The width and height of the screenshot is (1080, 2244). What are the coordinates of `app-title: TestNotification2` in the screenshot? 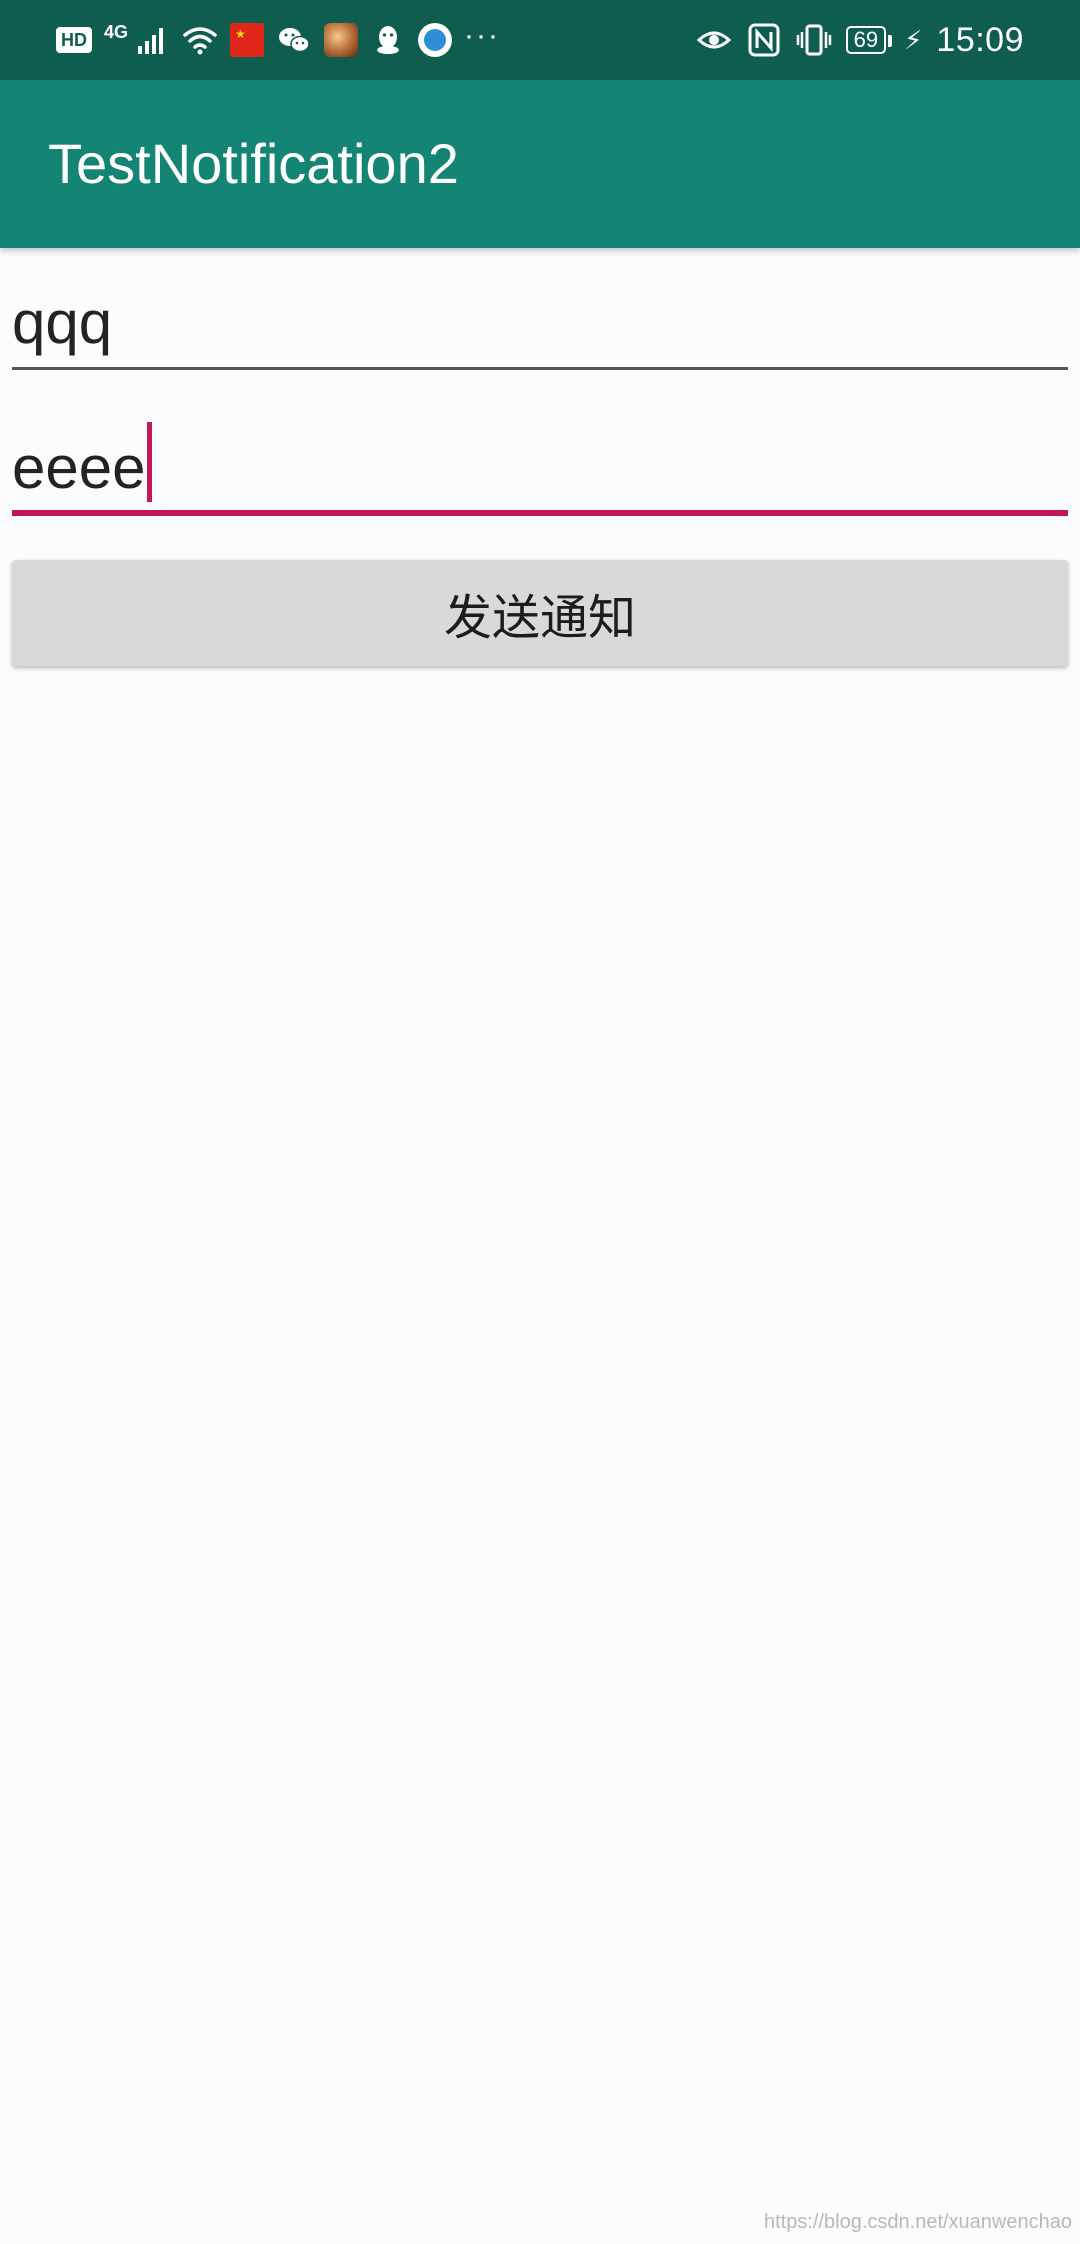 It's located at (253, 163).